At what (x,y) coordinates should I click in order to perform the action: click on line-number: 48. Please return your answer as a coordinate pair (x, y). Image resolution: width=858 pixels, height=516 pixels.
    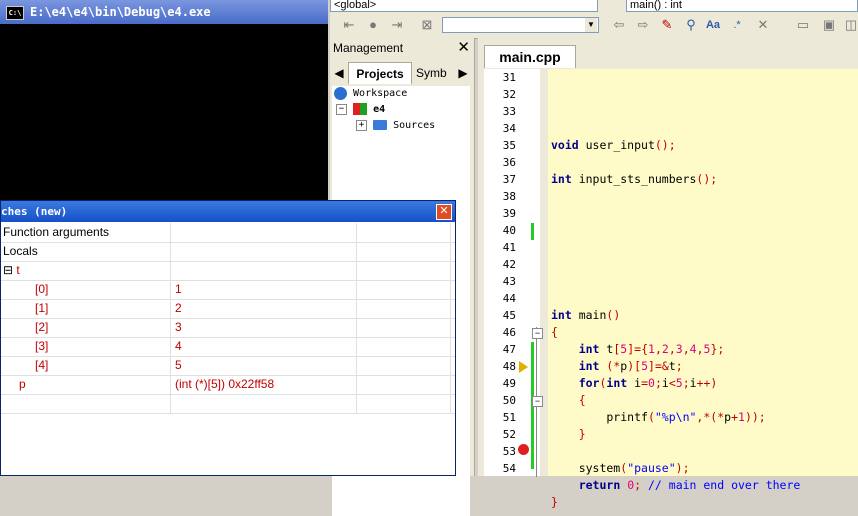
    Looking at the image, I should click on (509, 366).